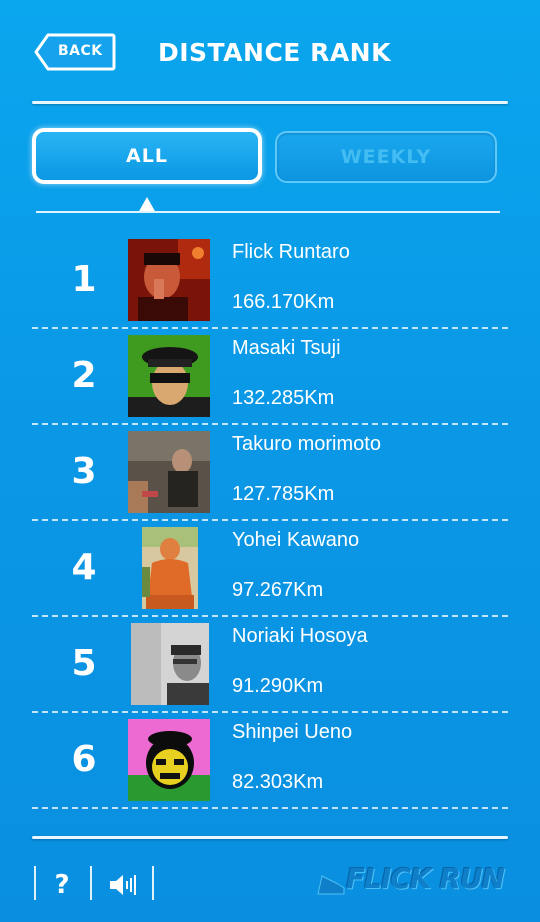 Image resolution: width=540 pixels, height=922 pixels. What do you see at coordinates (296, 540) in the screenshot?
I see `runner-name: Yohei Kawano` at bounding box center [296, 540].